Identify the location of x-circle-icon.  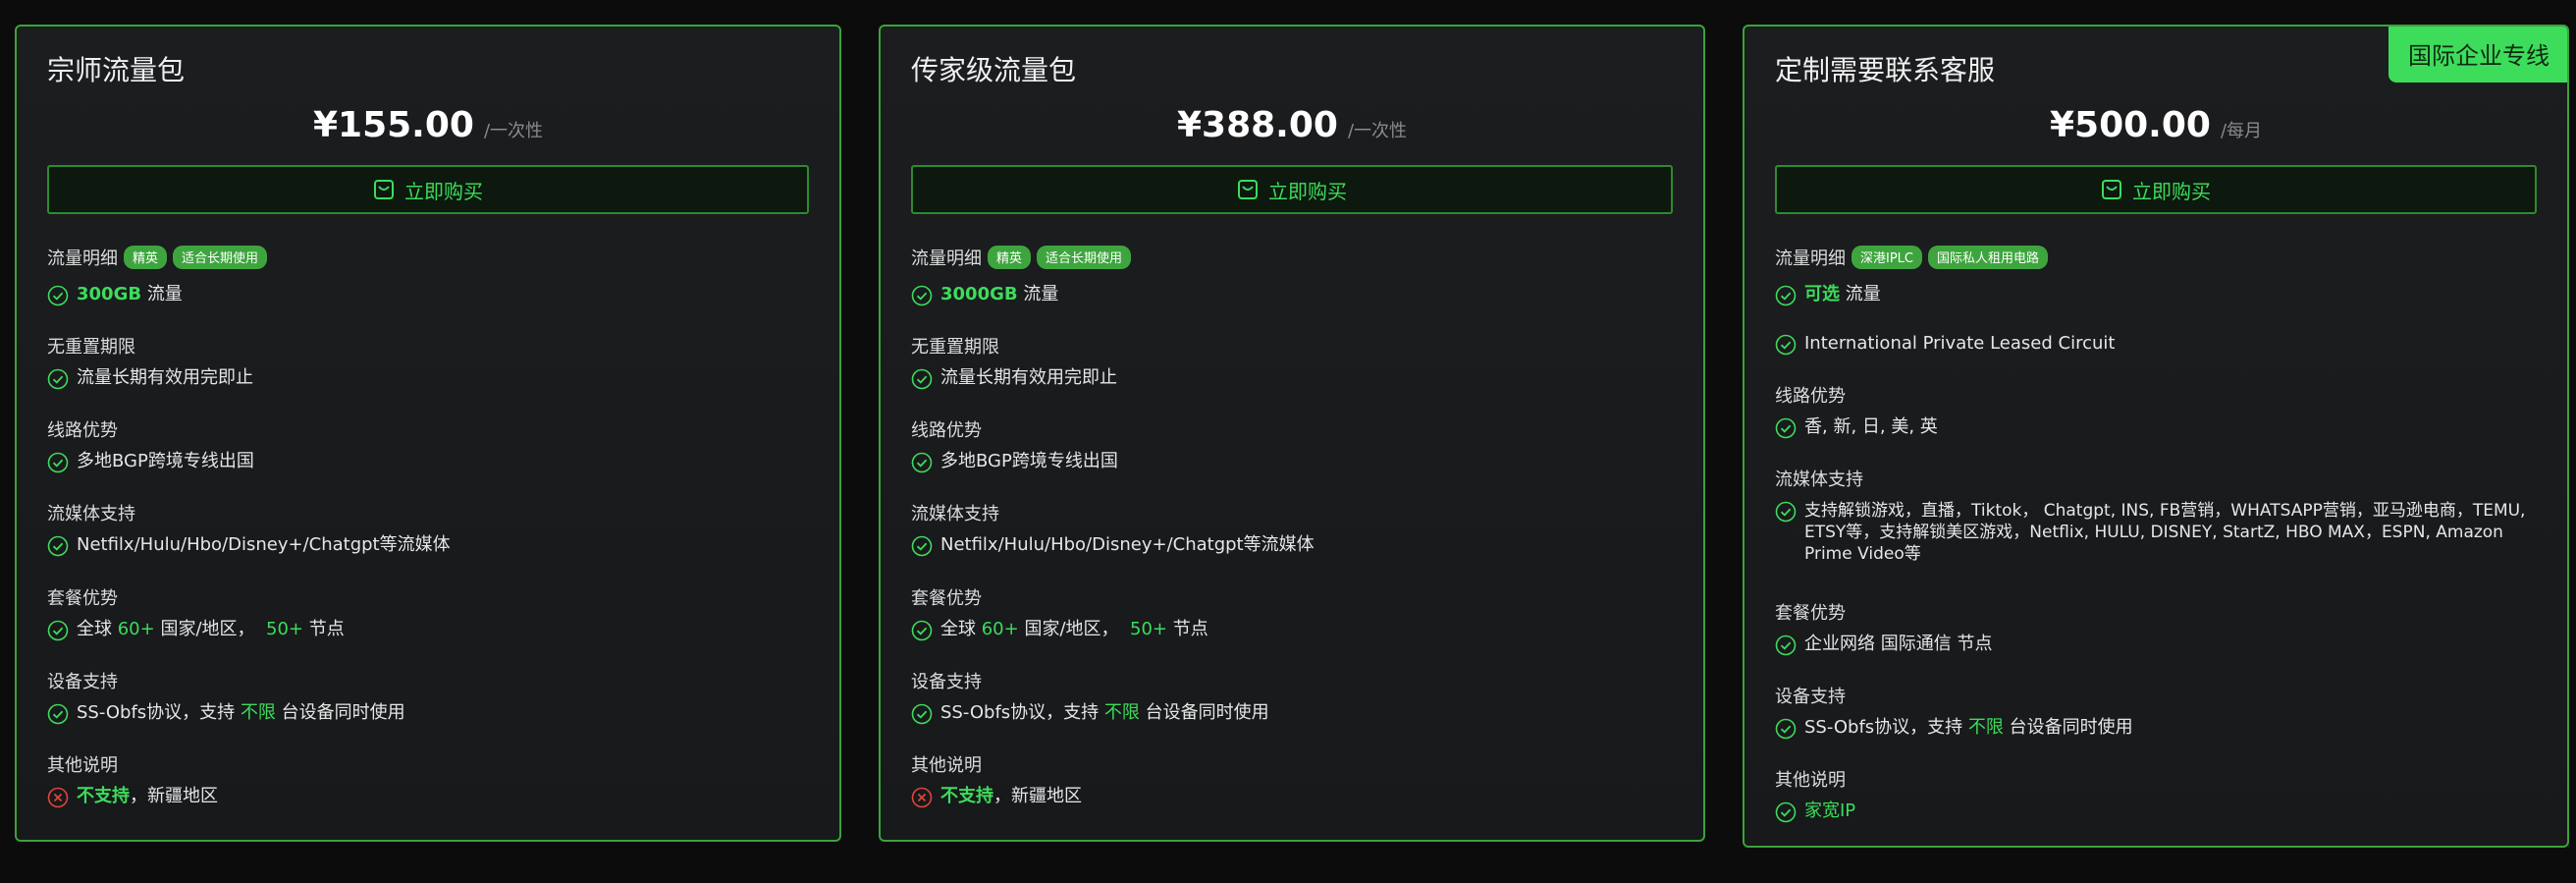
(58, 801).